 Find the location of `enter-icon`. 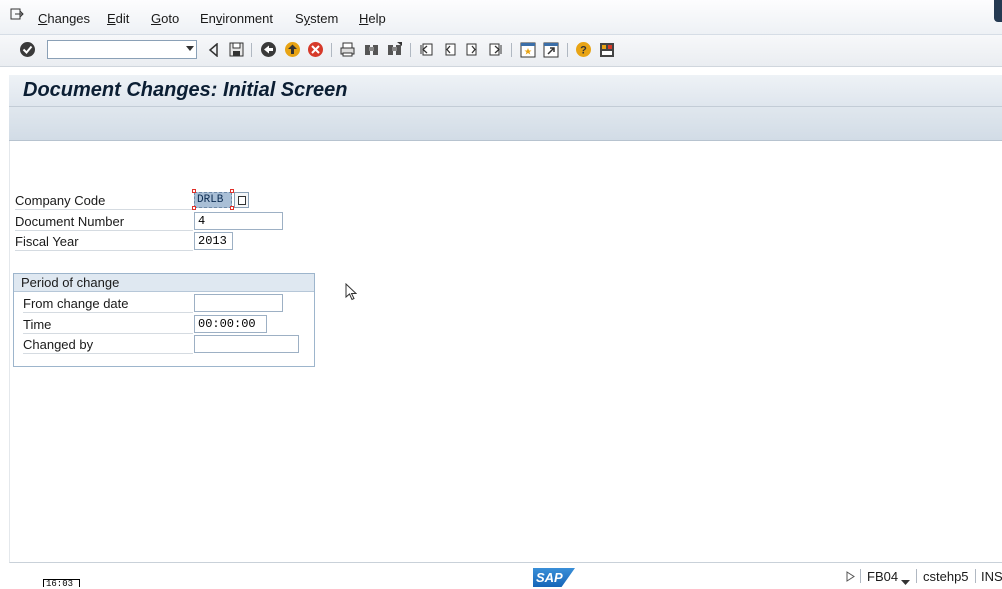

enter-icon is located at coordinates (27, 49).